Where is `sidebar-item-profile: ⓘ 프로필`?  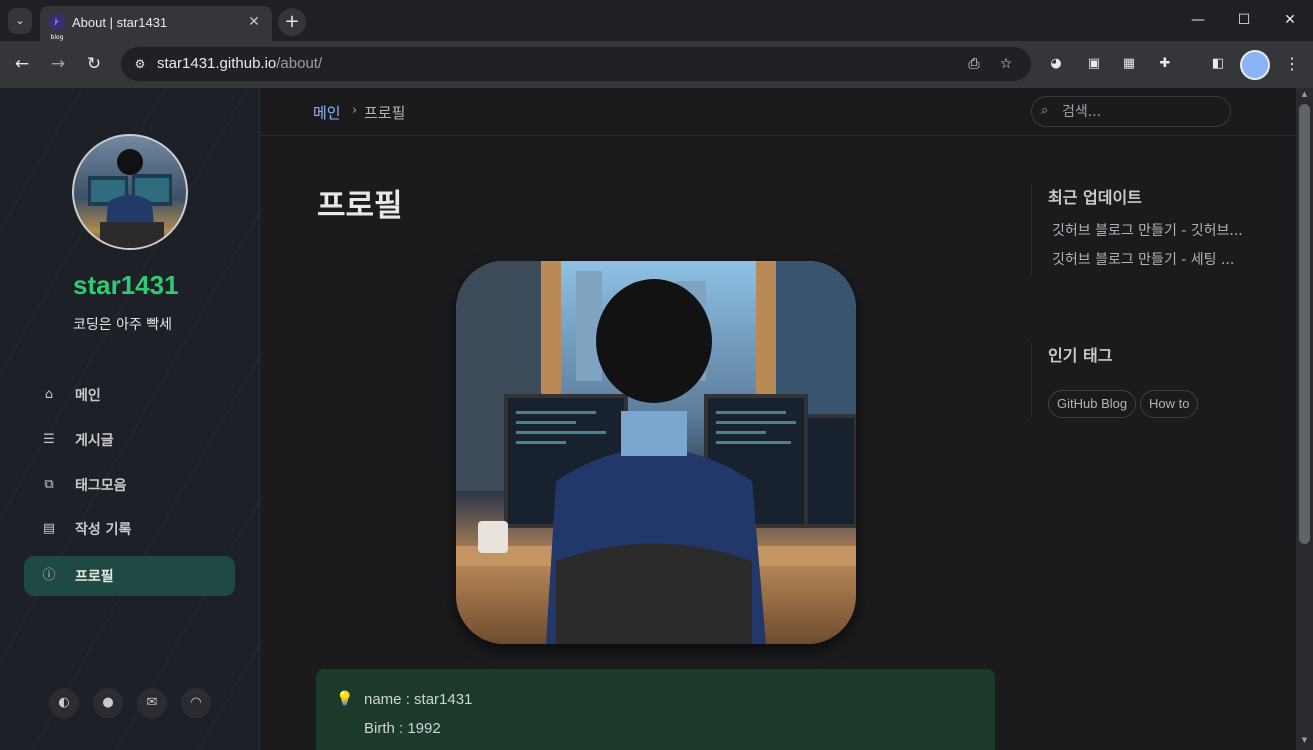
sidebar-item-profile: ⓘ 프로필 is located at coordinates (129, 576).